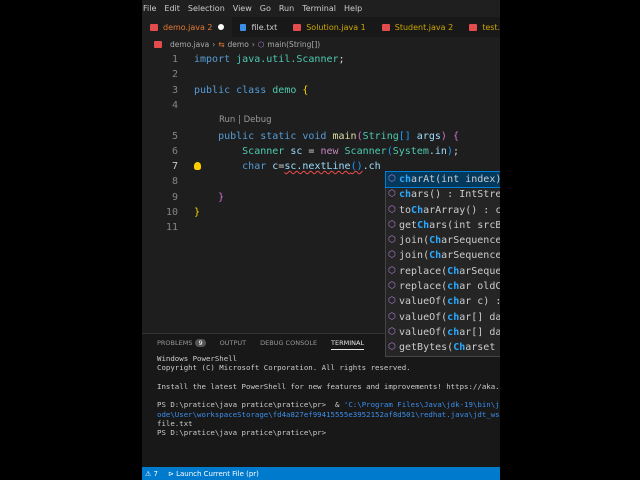 This screenshot has height=480, width=640. I want to click on terminal-text: Windows PowerShell, so click(197, 358).